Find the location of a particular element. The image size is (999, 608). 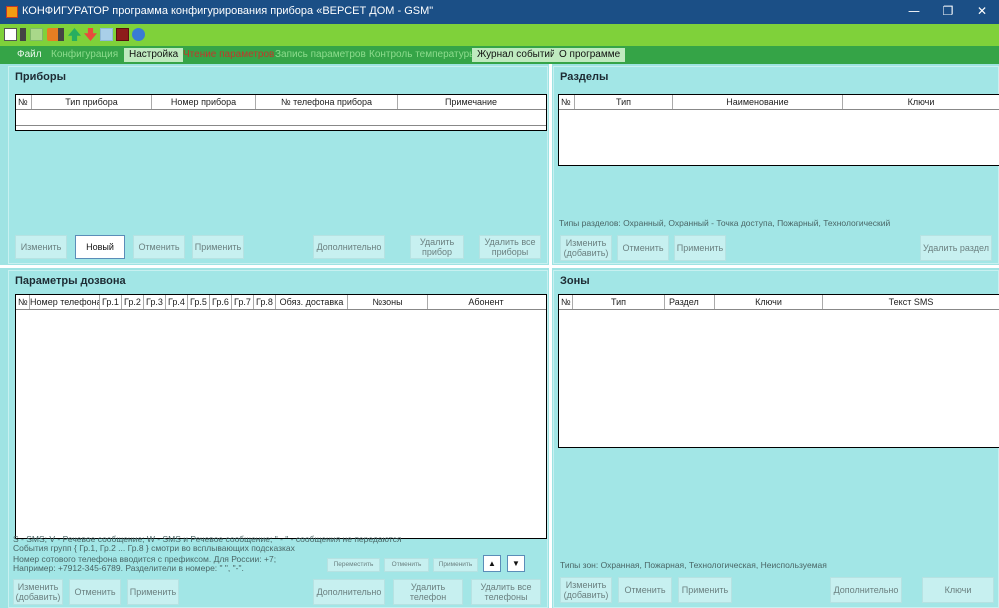

col-group-4: Гр.4 is located at coordinates (177, 302).